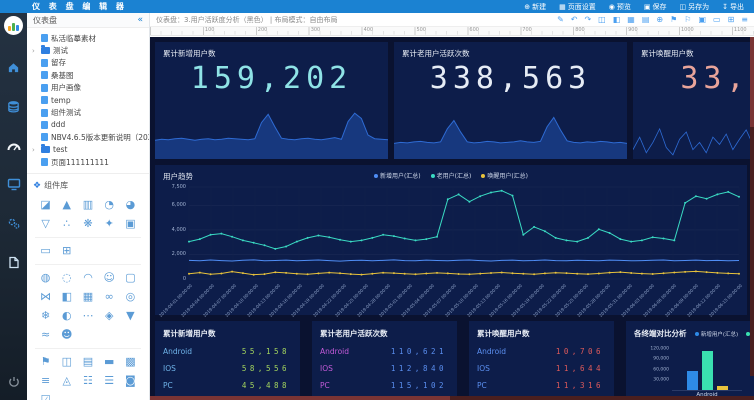 The height and width of the screenshot is (400, 754). I want to click on sphere-widget-icon: ◐, so click(66, 316).